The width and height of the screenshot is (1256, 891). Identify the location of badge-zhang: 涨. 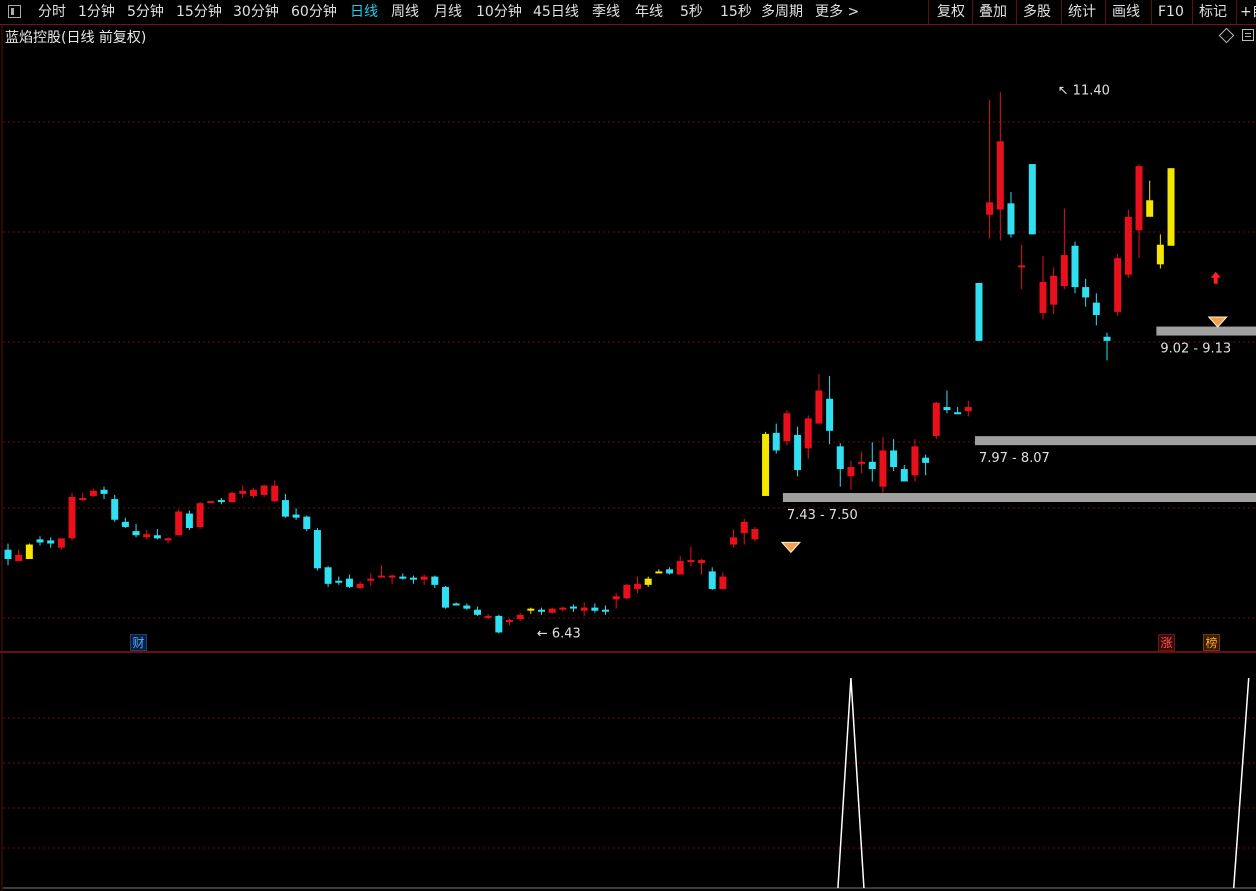
(1166, 642).